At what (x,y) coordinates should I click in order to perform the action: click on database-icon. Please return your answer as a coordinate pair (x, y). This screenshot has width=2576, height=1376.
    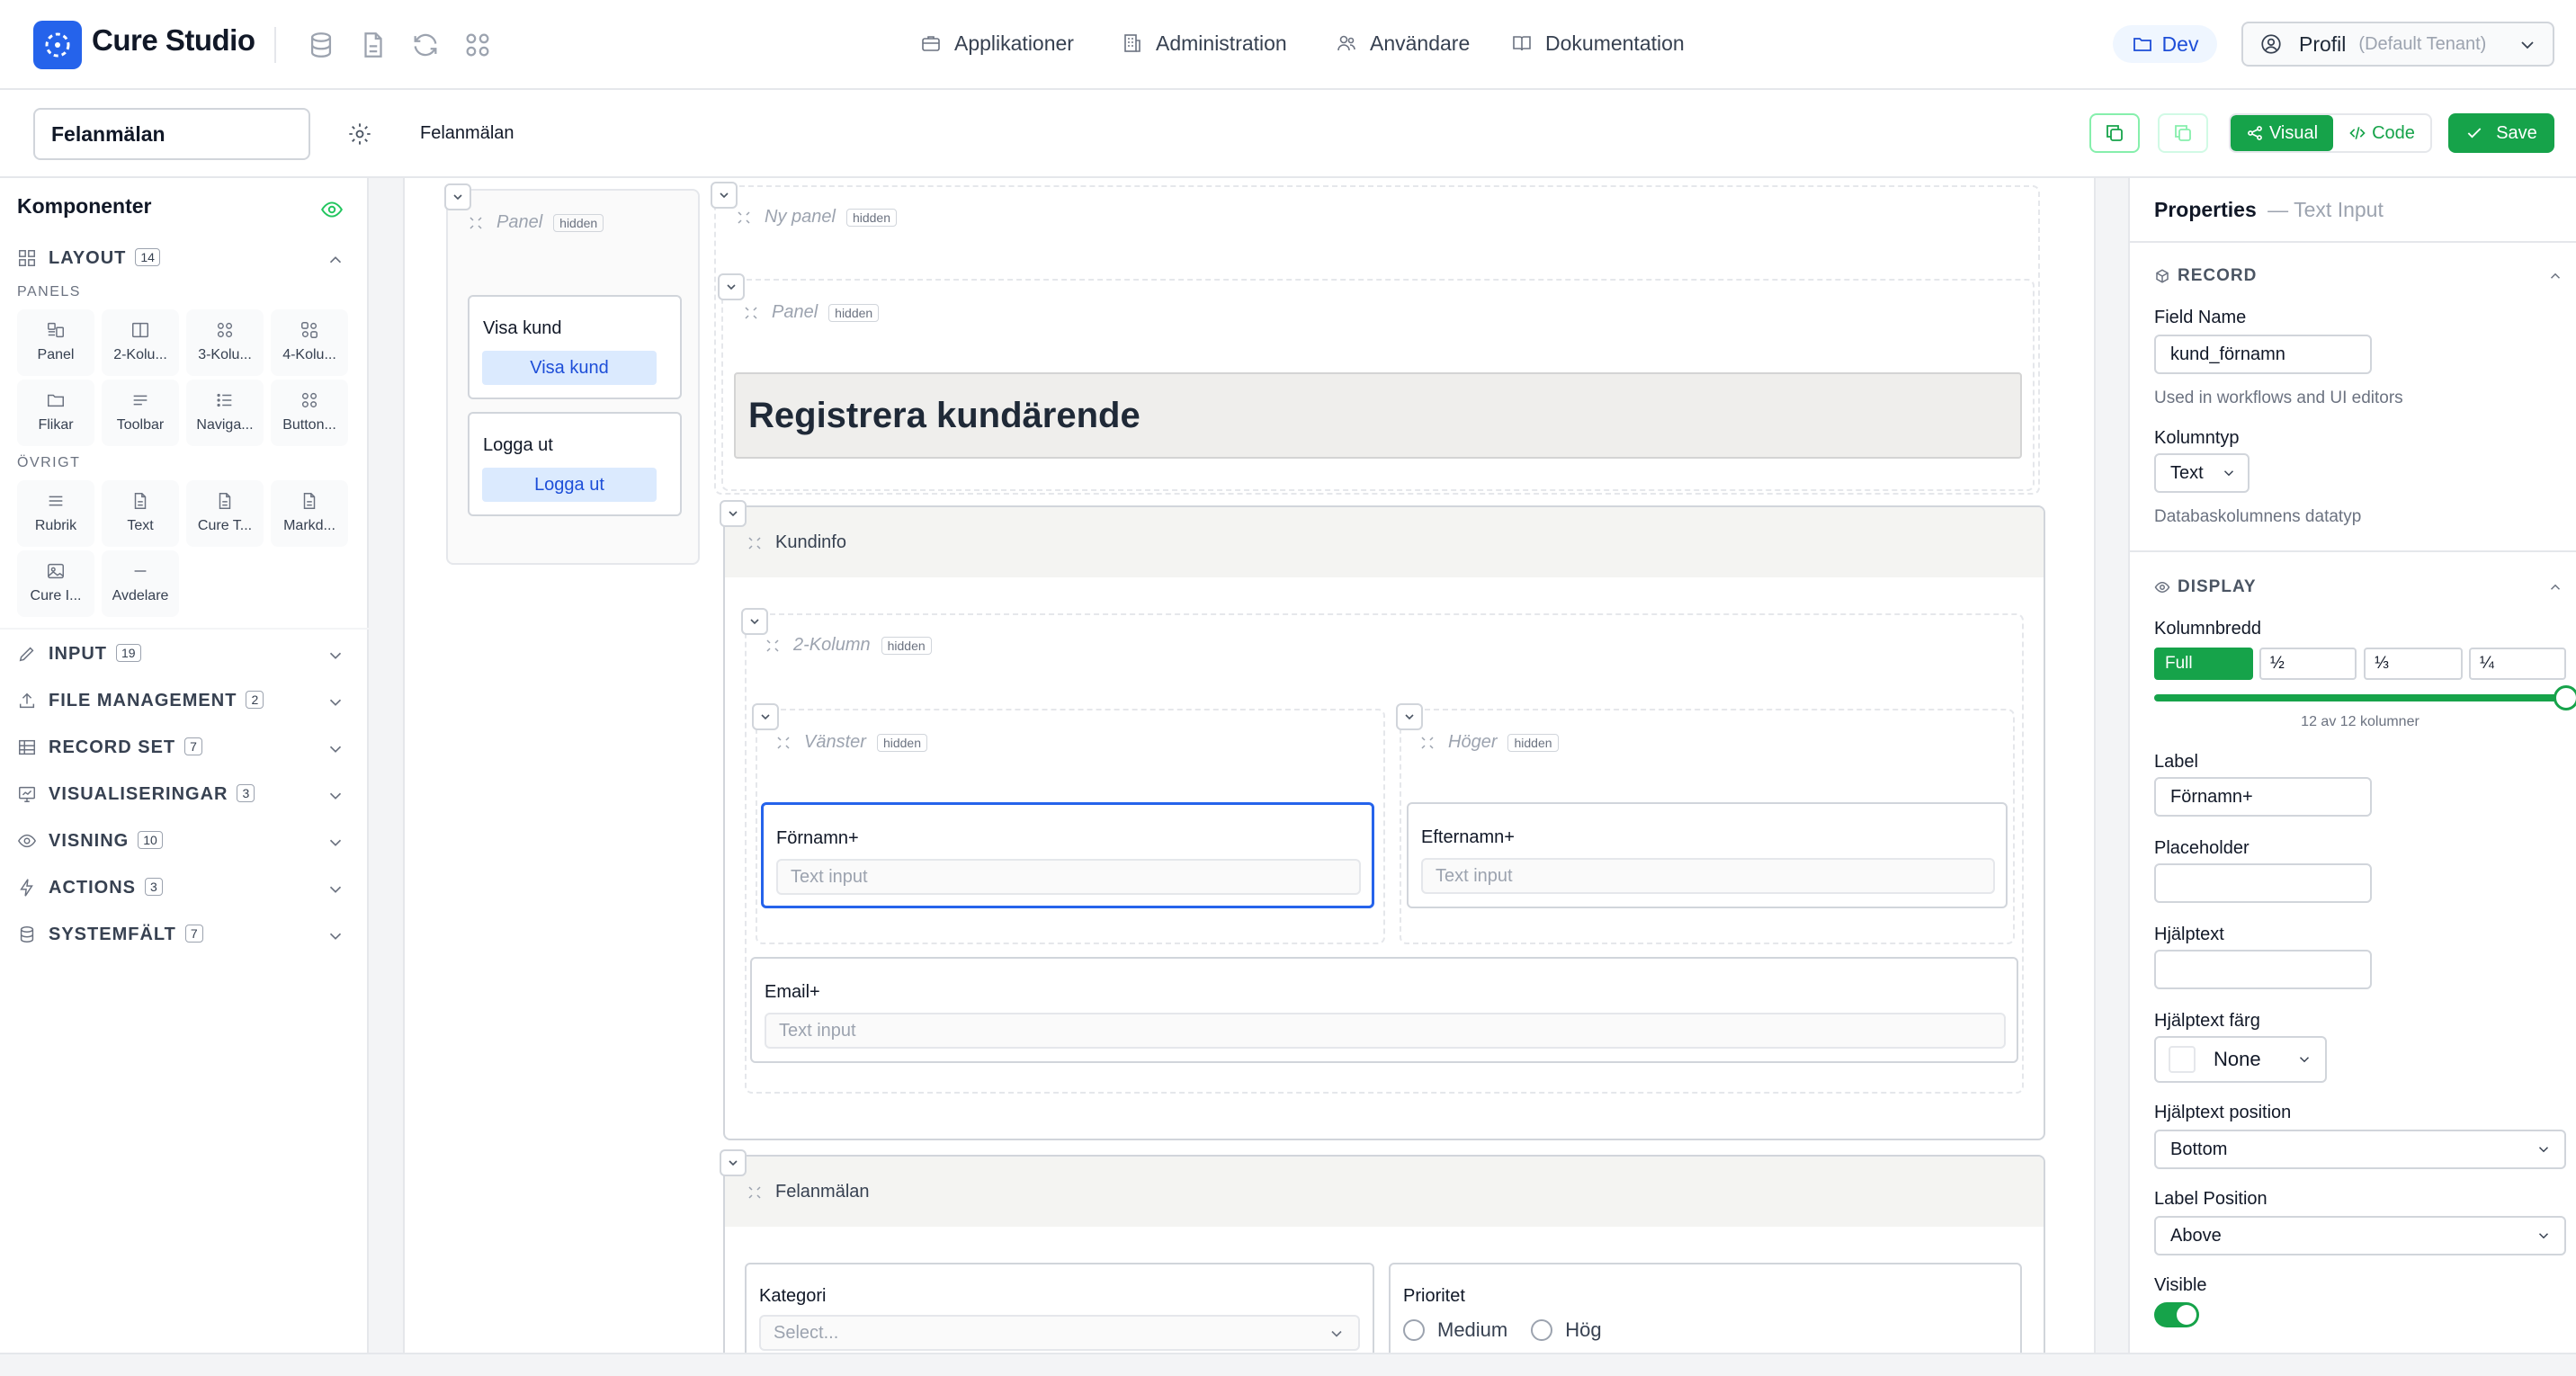
    Looking at the image, I should click on (321, 45).